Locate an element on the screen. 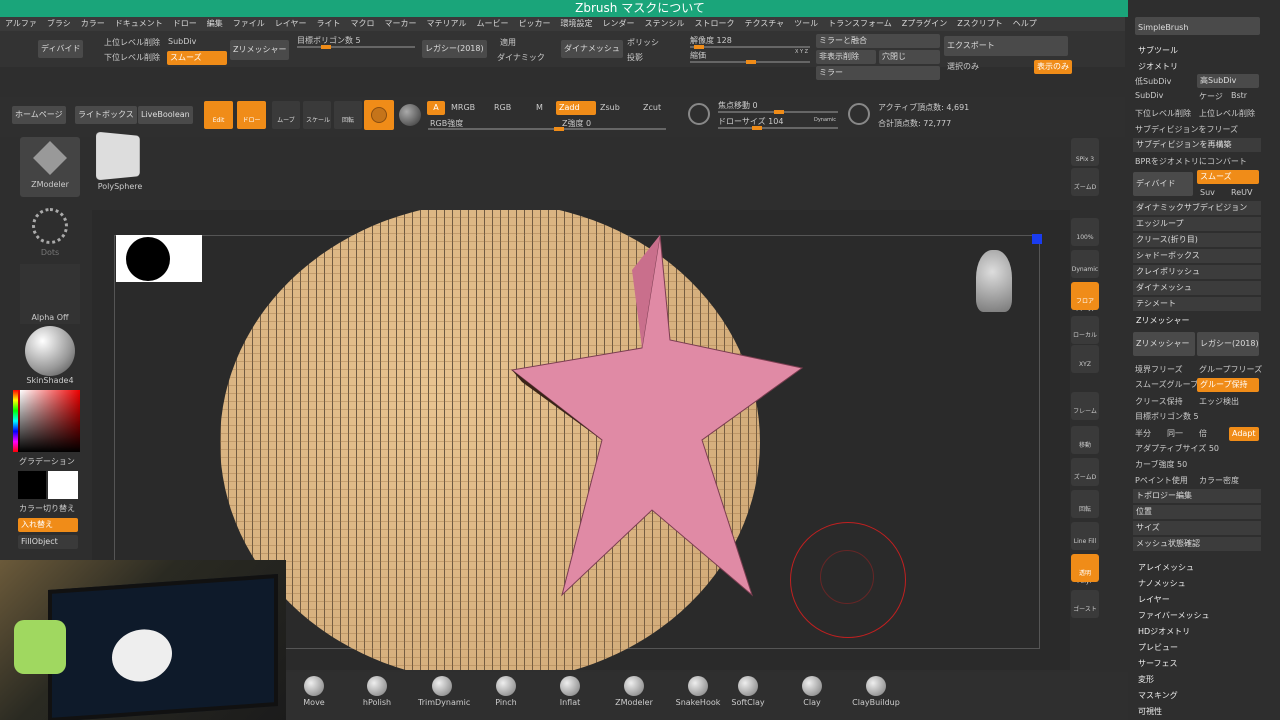 This screenshot has width=1280, height=720. zremesher-button-right: Zリメッシャー is located at coordinates (1164, 344).